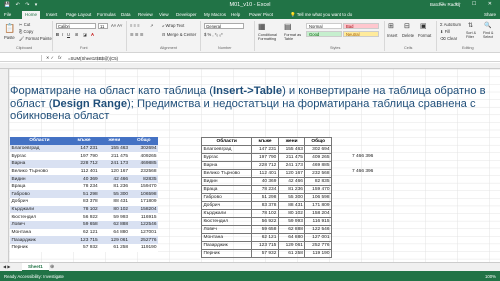  I want to click on value-cell: 171809, so click(143, 202).